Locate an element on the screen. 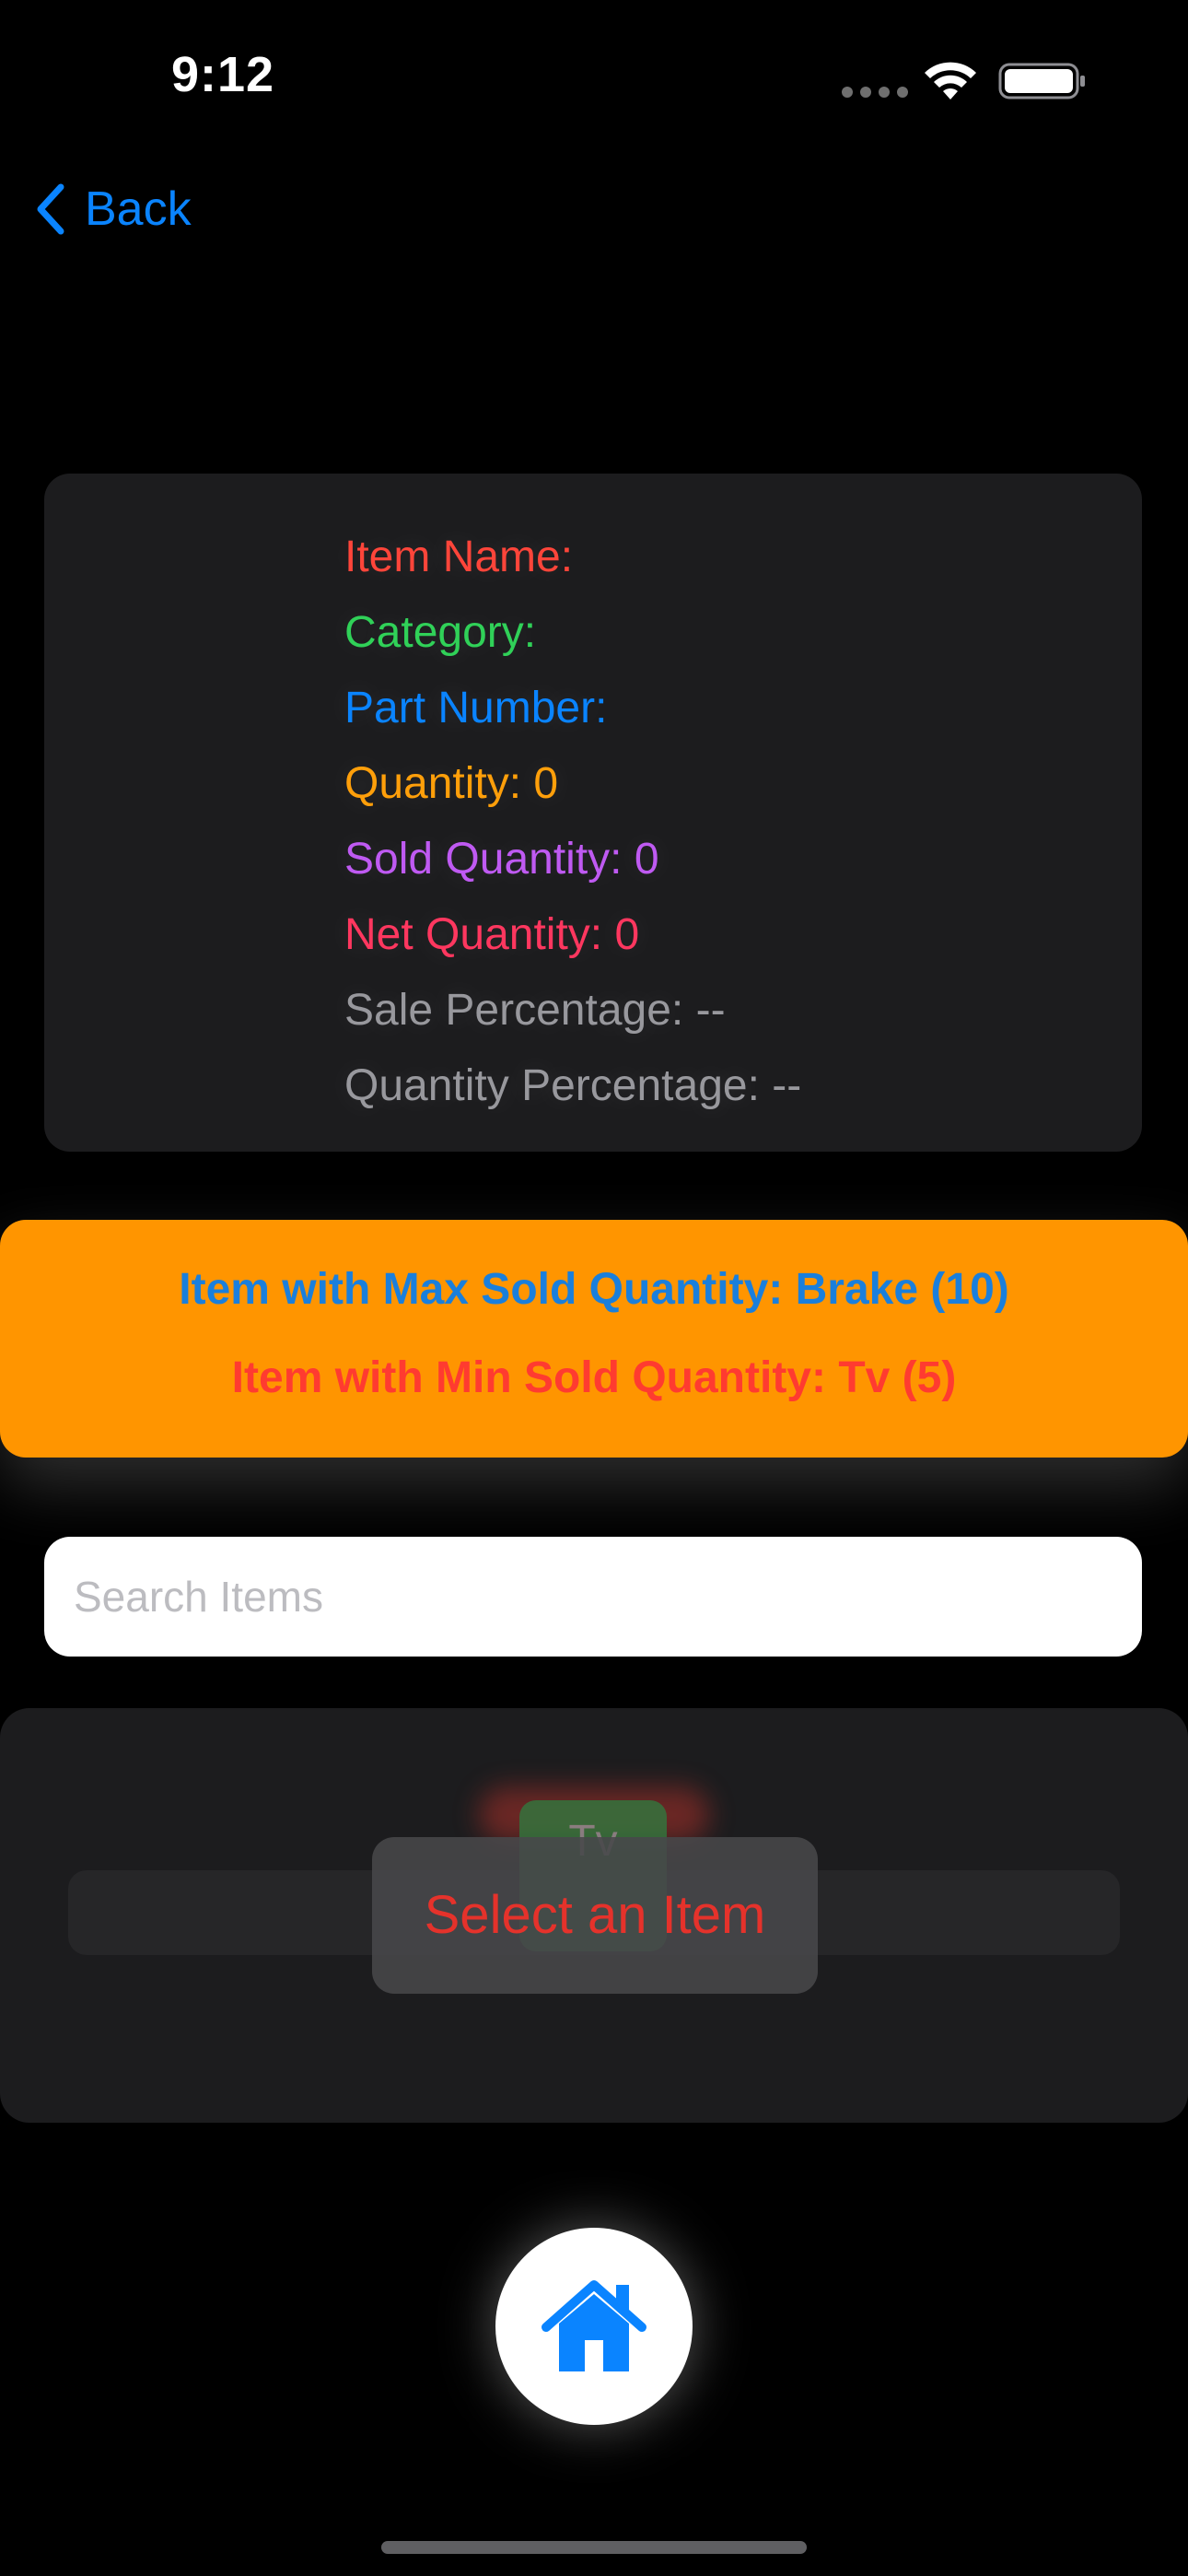 The width and height of the screenshot is (1188, 2576). home-button is located at coordinates (594, 2326).